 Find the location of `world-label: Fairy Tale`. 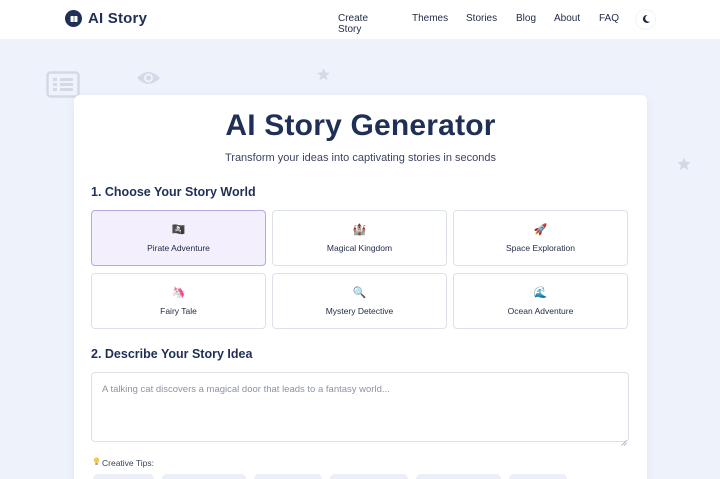

world-label: Fairy Tale is located at coordinates (178, 311).